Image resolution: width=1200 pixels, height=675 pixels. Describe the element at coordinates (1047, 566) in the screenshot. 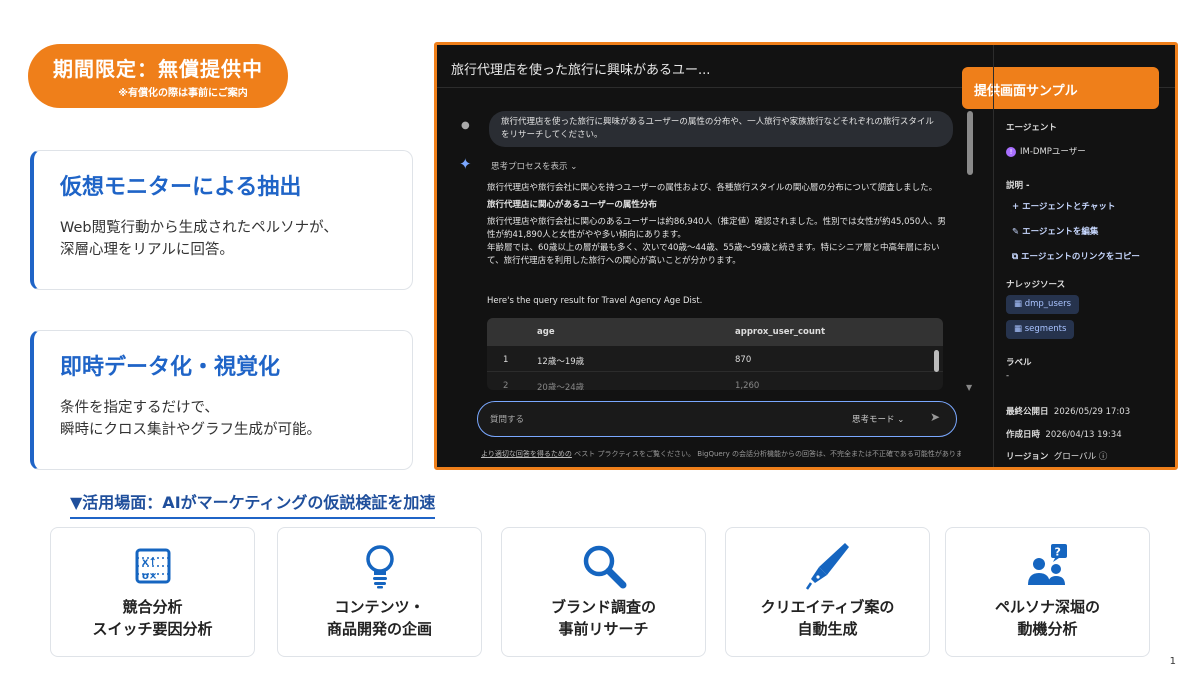

I see `persona-question-icon: ?` at that location.